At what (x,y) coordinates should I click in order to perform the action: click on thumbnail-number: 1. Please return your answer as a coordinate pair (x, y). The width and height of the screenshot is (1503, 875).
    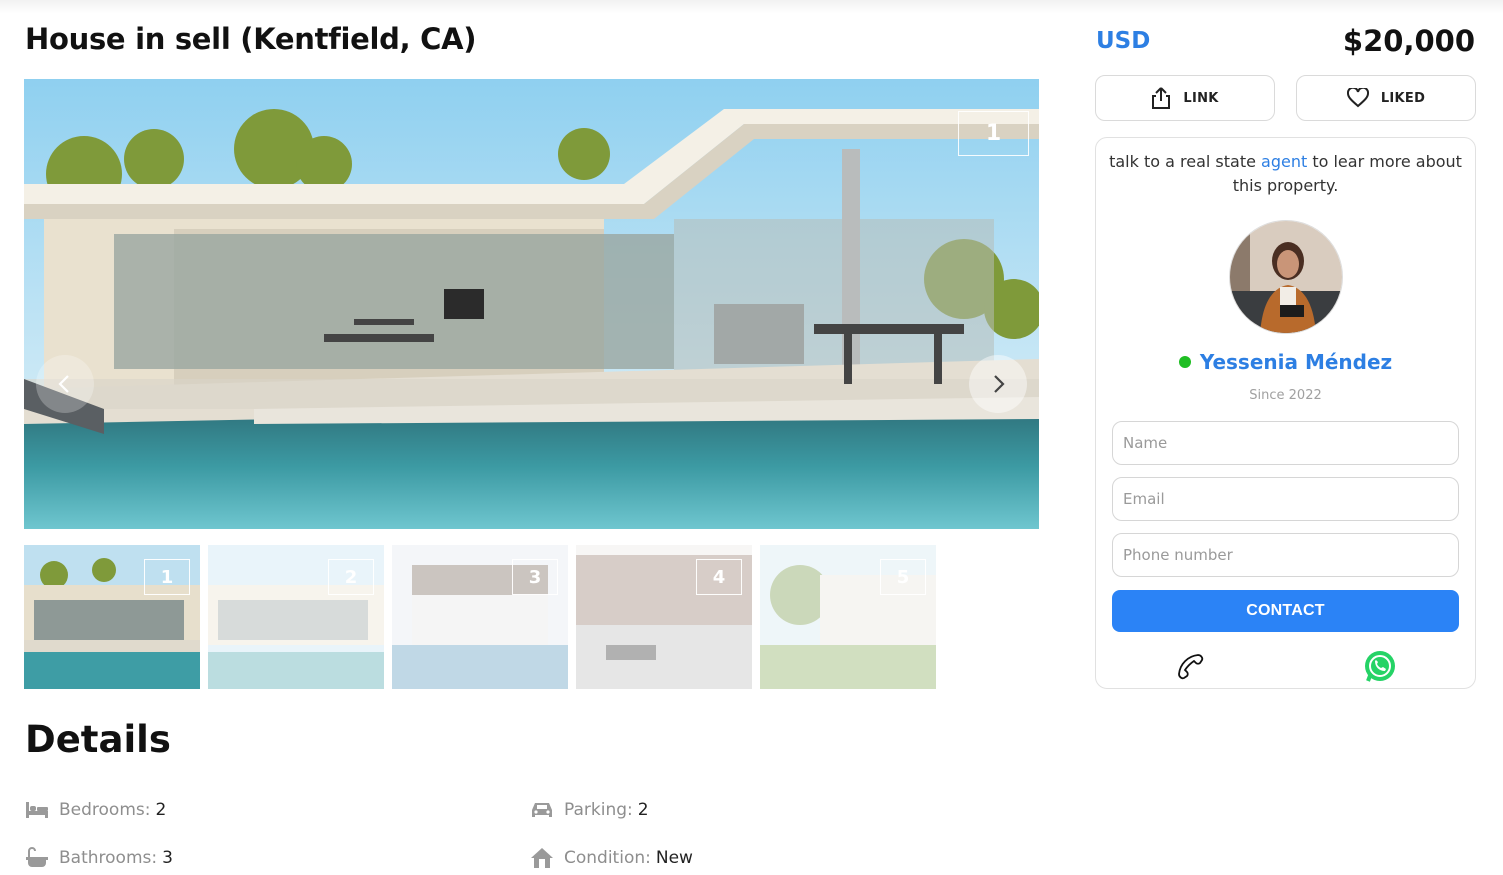
    Looking at the image, I should click on (167, 577).